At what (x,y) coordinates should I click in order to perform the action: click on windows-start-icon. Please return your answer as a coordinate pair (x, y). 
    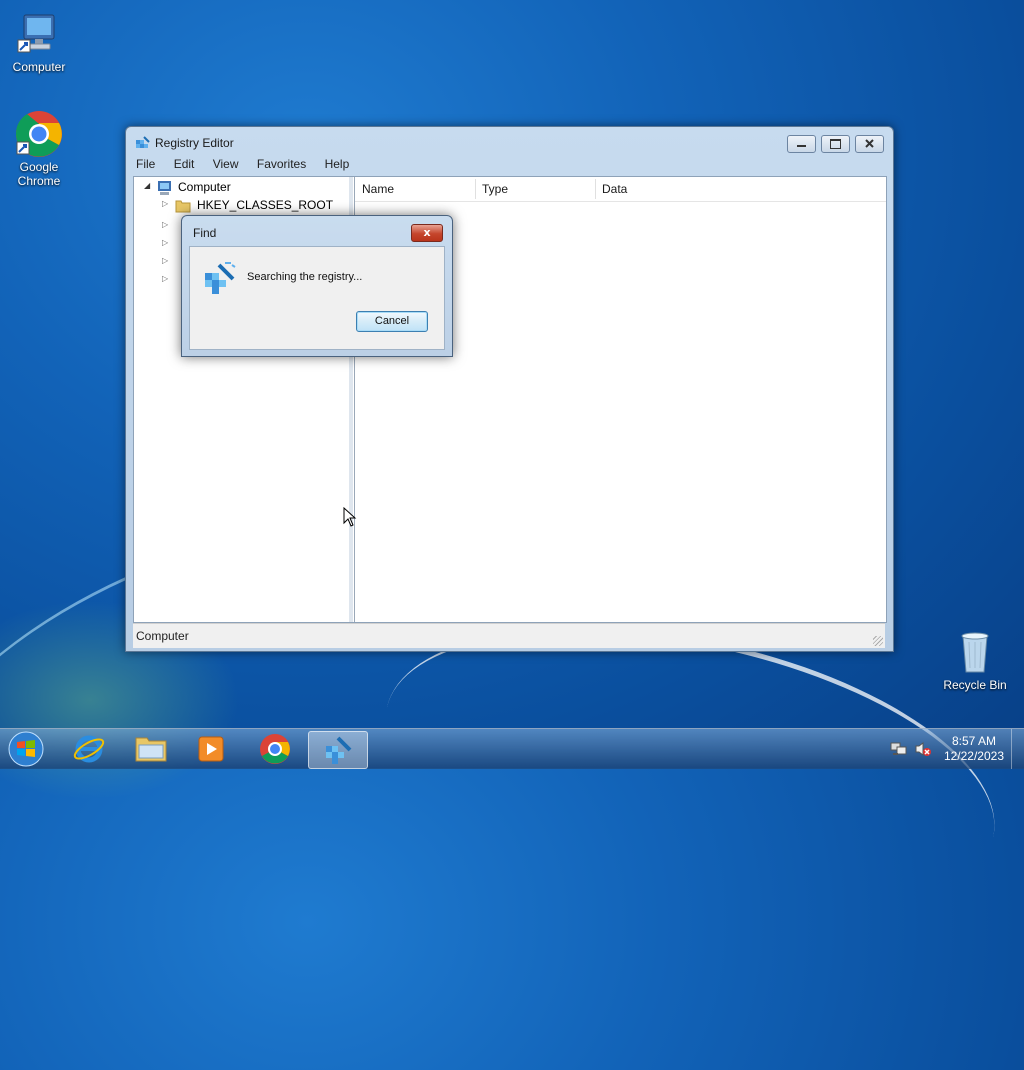
    Looking at the image, I should click on (26, 749).